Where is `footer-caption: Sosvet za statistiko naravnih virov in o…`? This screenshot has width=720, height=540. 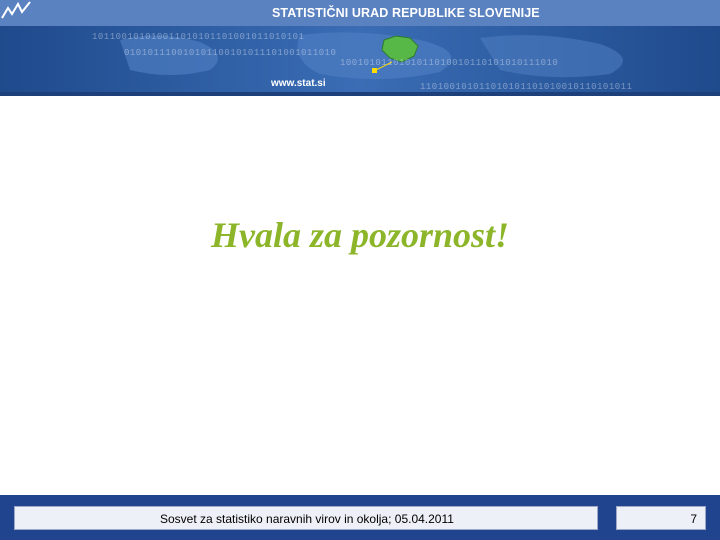 footer-caption: Sosvet za statistiko naravnih virov in o… is located at coordinates (307, 519).